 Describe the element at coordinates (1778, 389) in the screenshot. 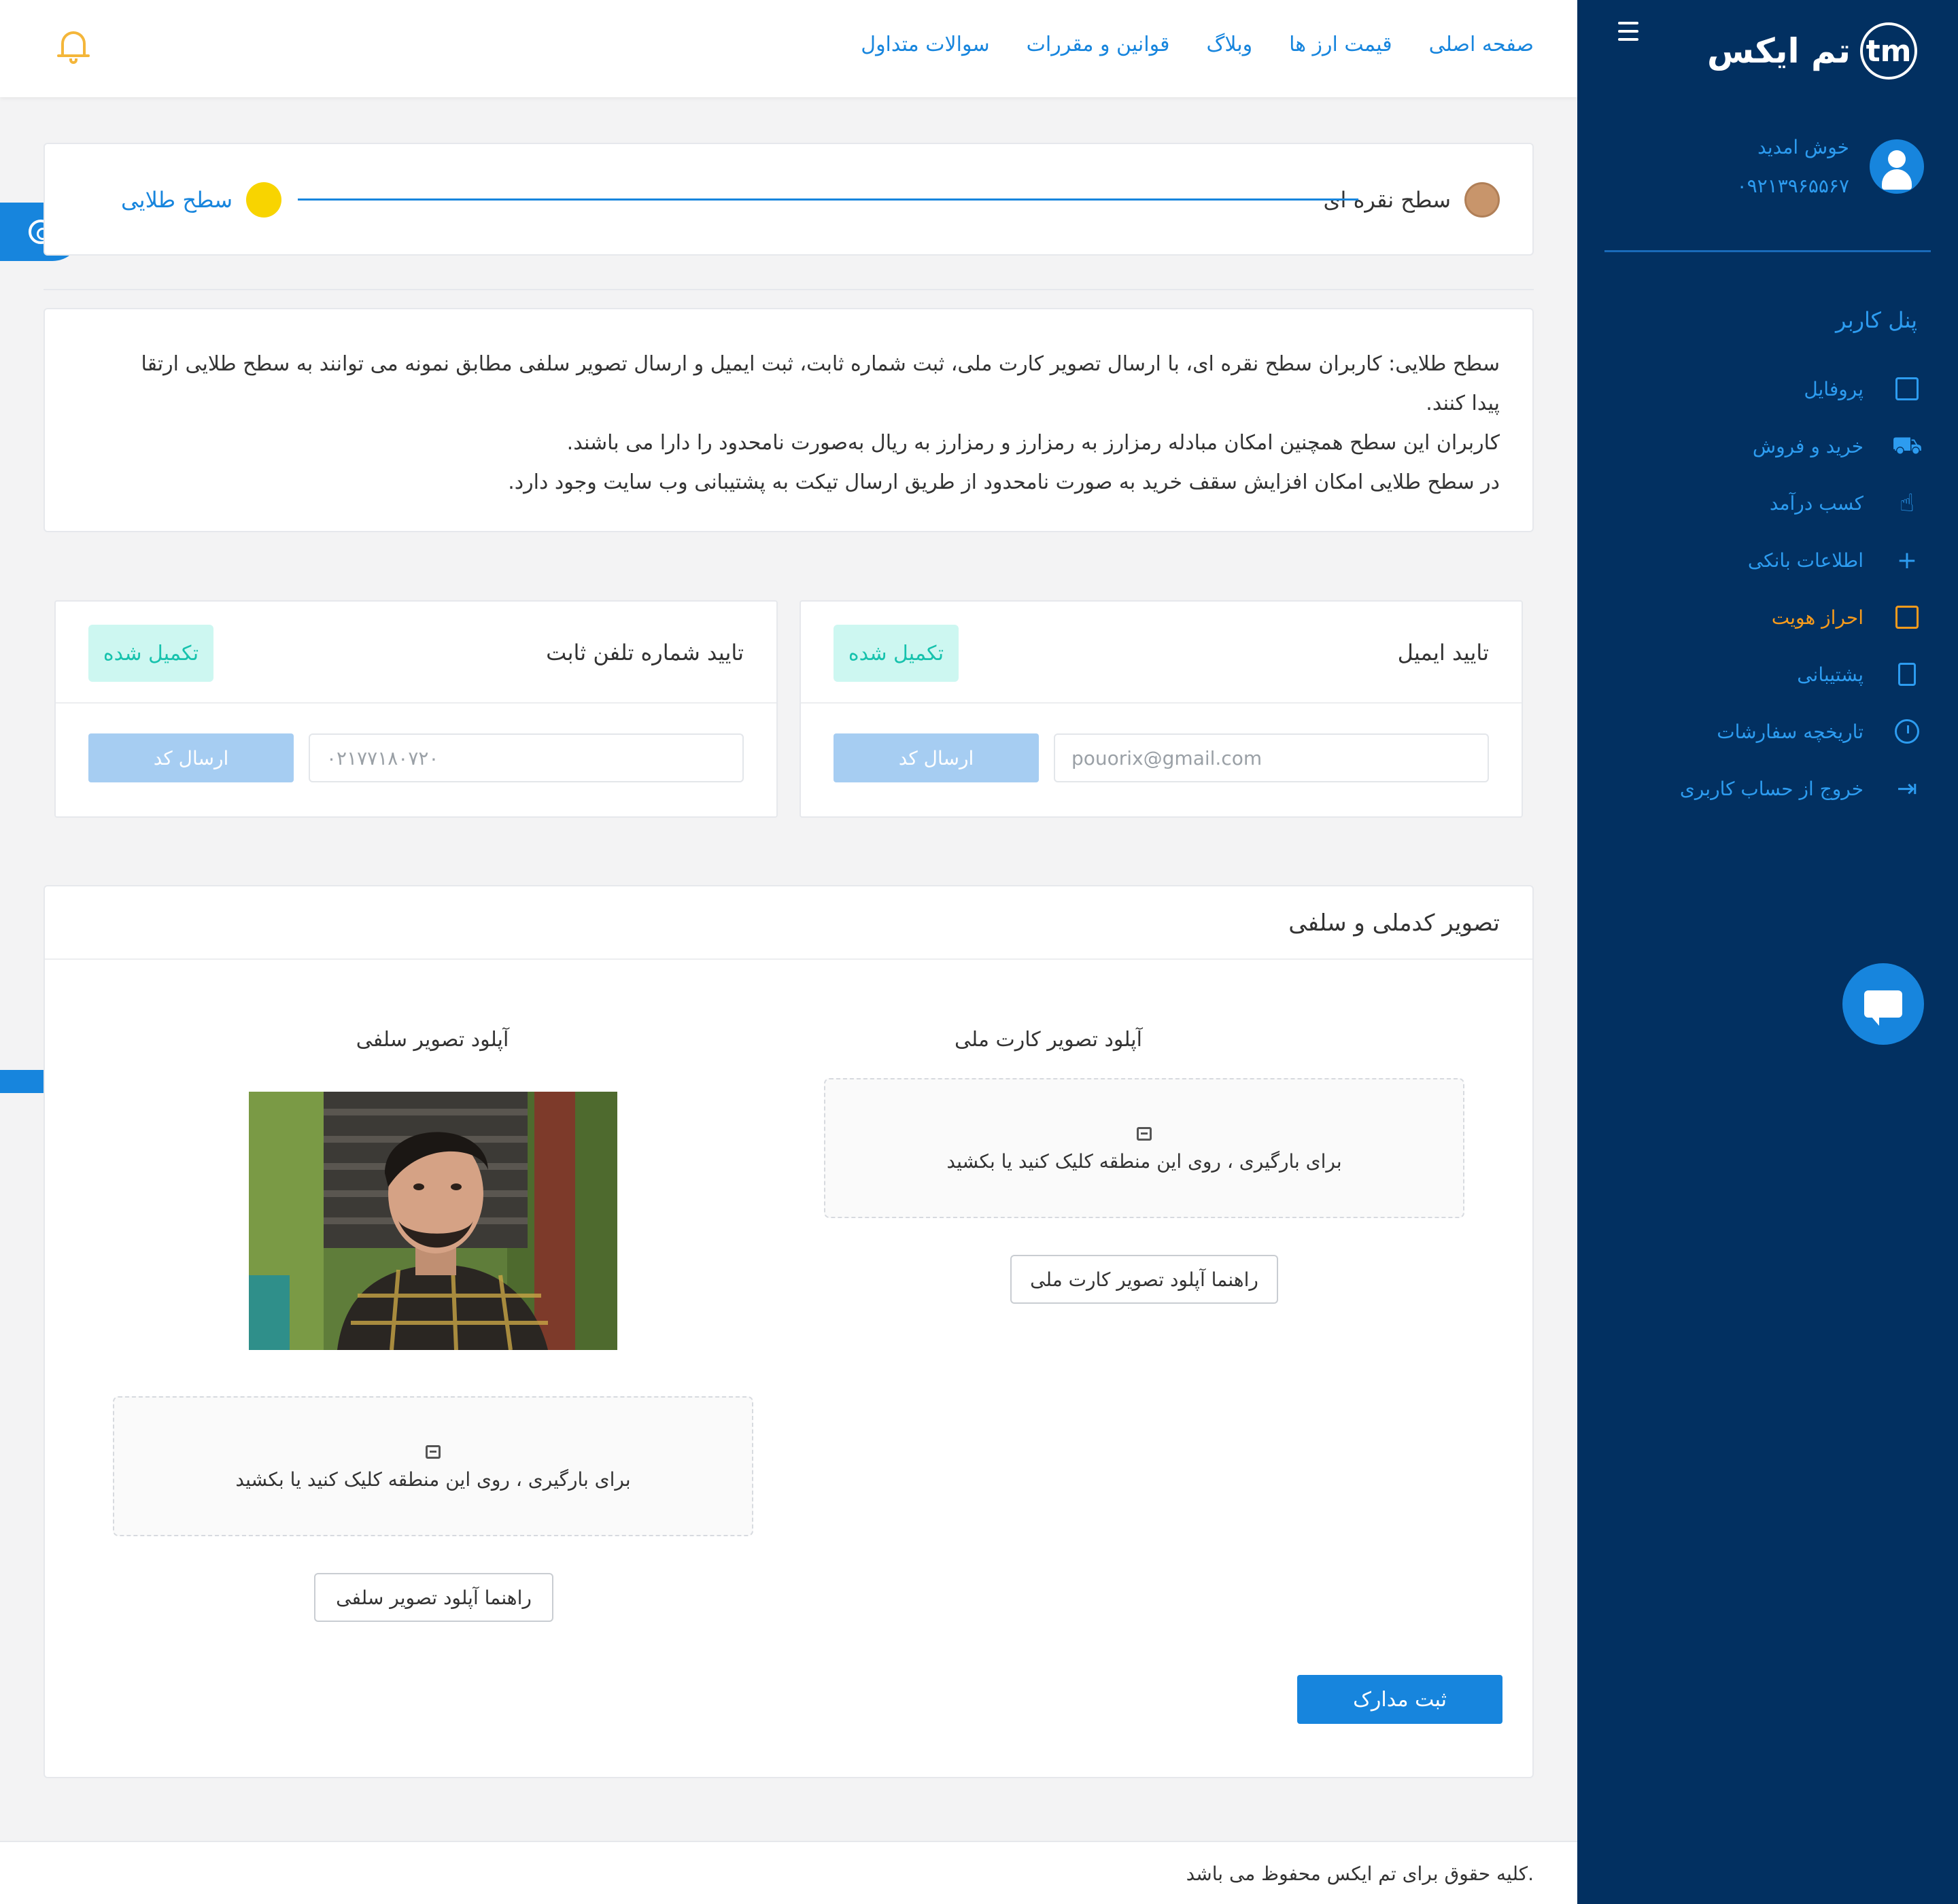

I see `sidebar-item-profile: پروفایل` at that location.